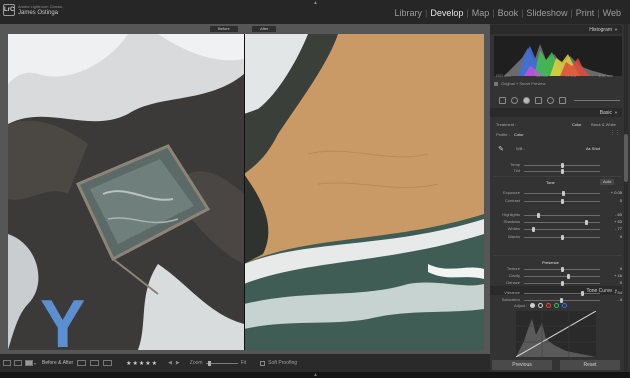 The height and width of the screenshot is (378, 630). Describe the element at coordinates (95, 363) in the screenshot. I see `copy-after-to-before-button` at that location.